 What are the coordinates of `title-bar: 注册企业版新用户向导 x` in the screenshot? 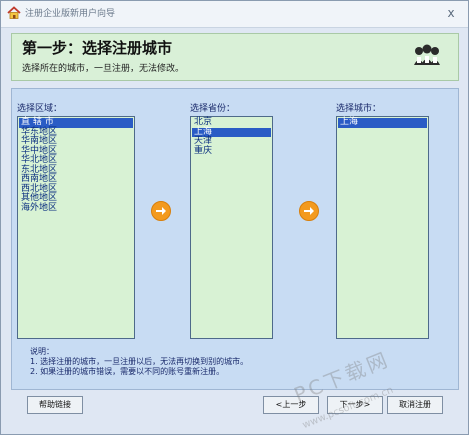 It's located at (234, 14).